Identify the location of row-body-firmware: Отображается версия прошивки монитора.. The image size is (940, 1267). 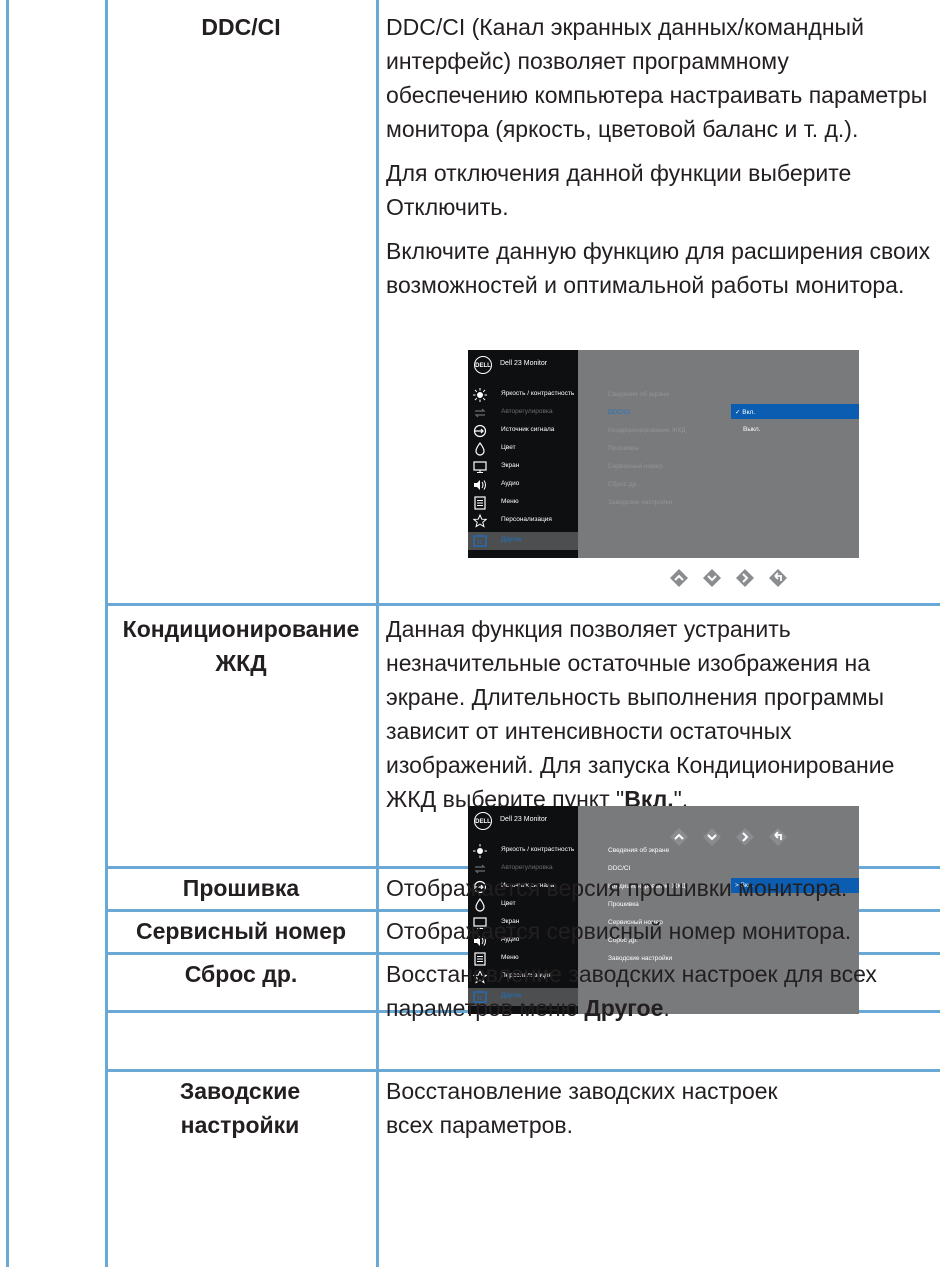
(617, 888).